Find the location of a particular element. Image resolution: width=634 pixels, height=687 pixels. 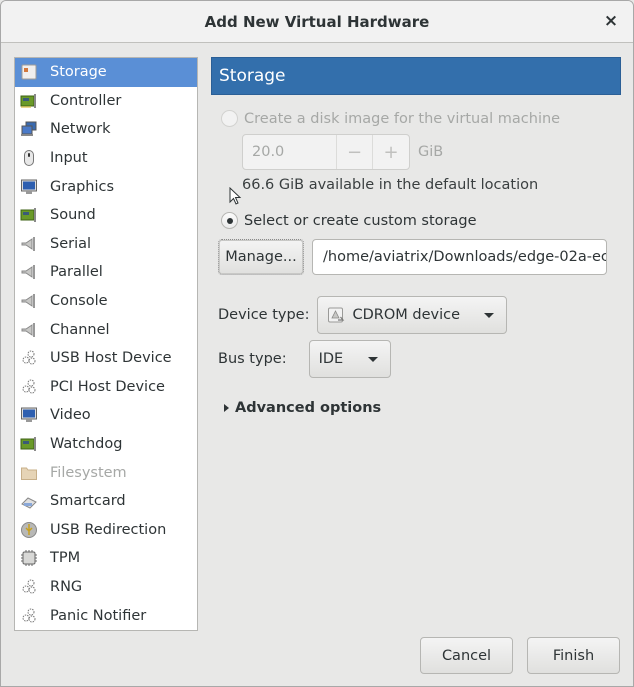

sidebar-item-label: Filesystem is located at coordinates (88, 472).